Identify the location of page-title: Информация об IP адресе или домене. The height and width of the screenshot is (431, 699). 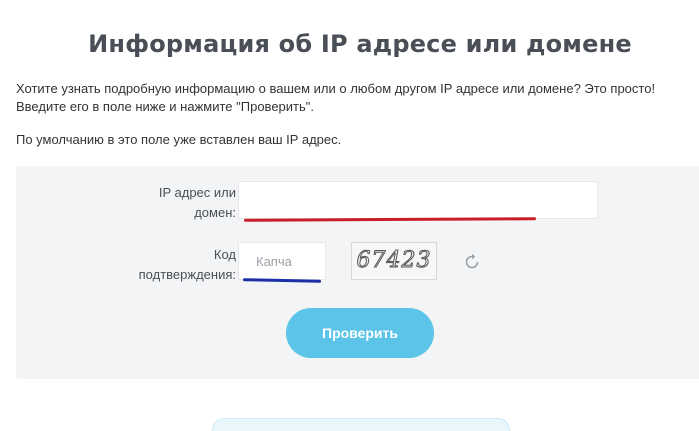
(360, 44).